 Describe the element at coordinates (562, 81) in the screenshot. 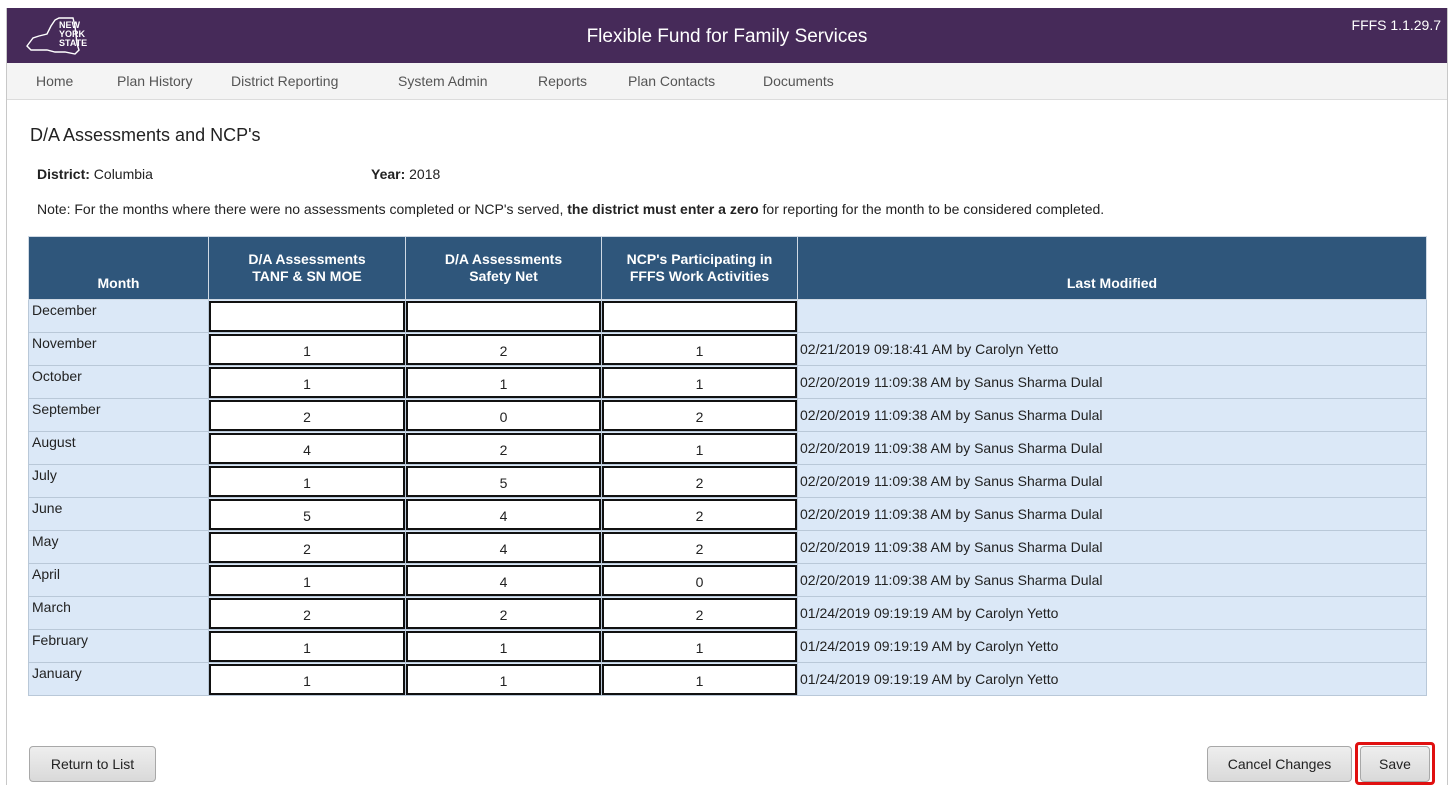

I see `nav-reports: Reports` at that location.